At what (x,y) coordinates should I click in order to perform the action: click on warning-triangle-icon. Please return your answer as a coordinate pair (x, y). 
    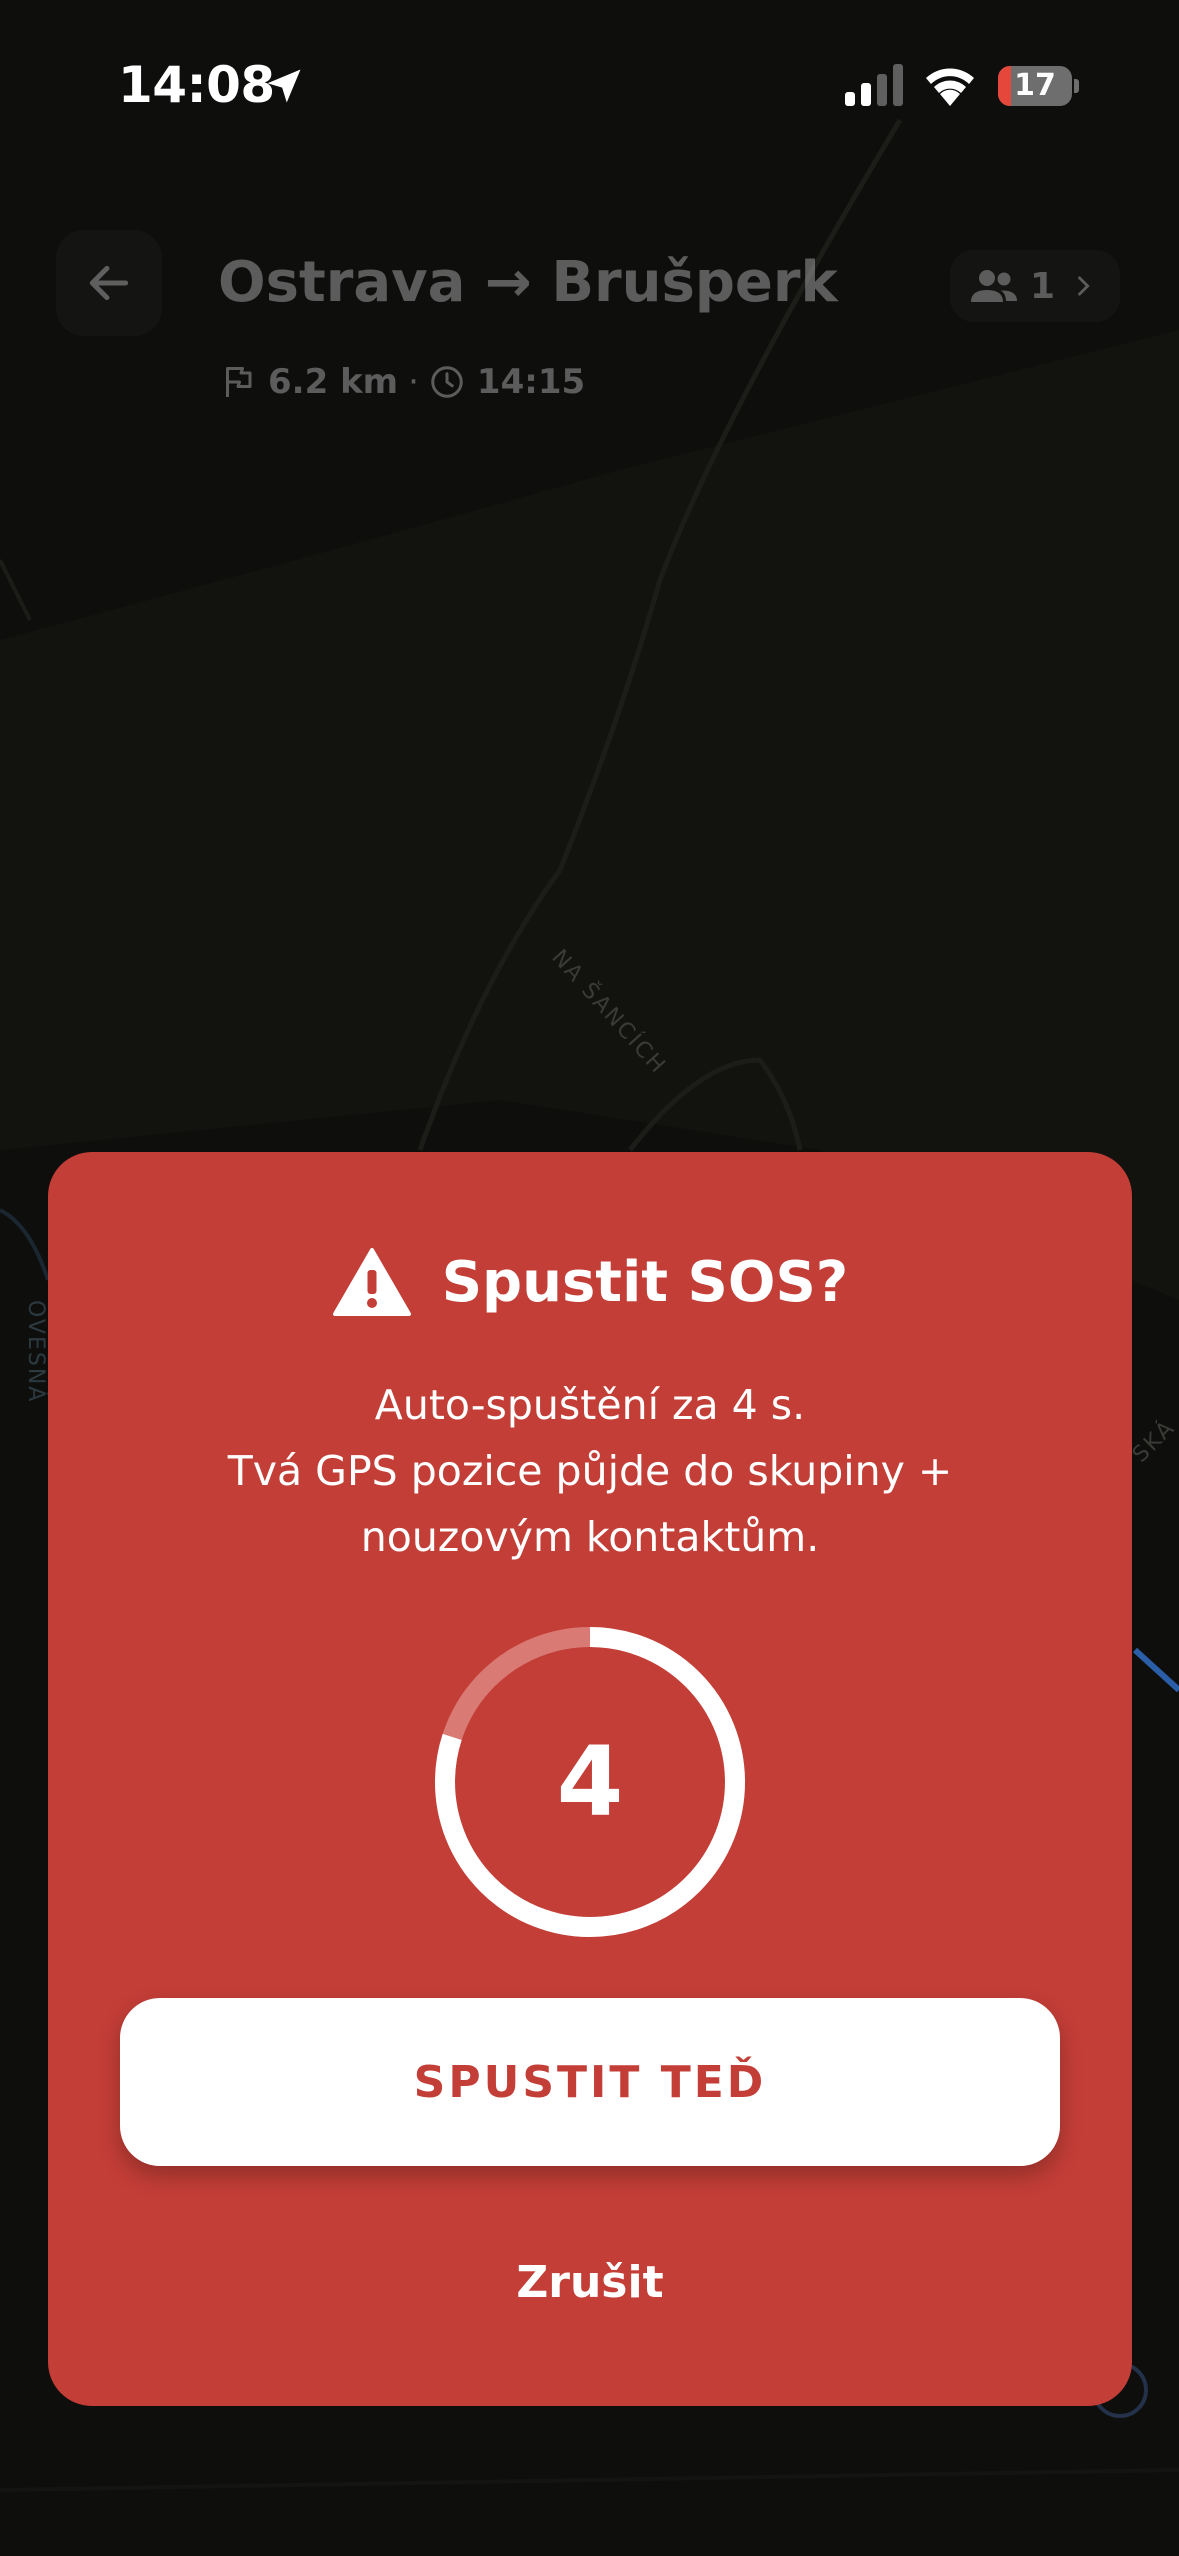
    Looking at the image, I should click on (371, 1282).